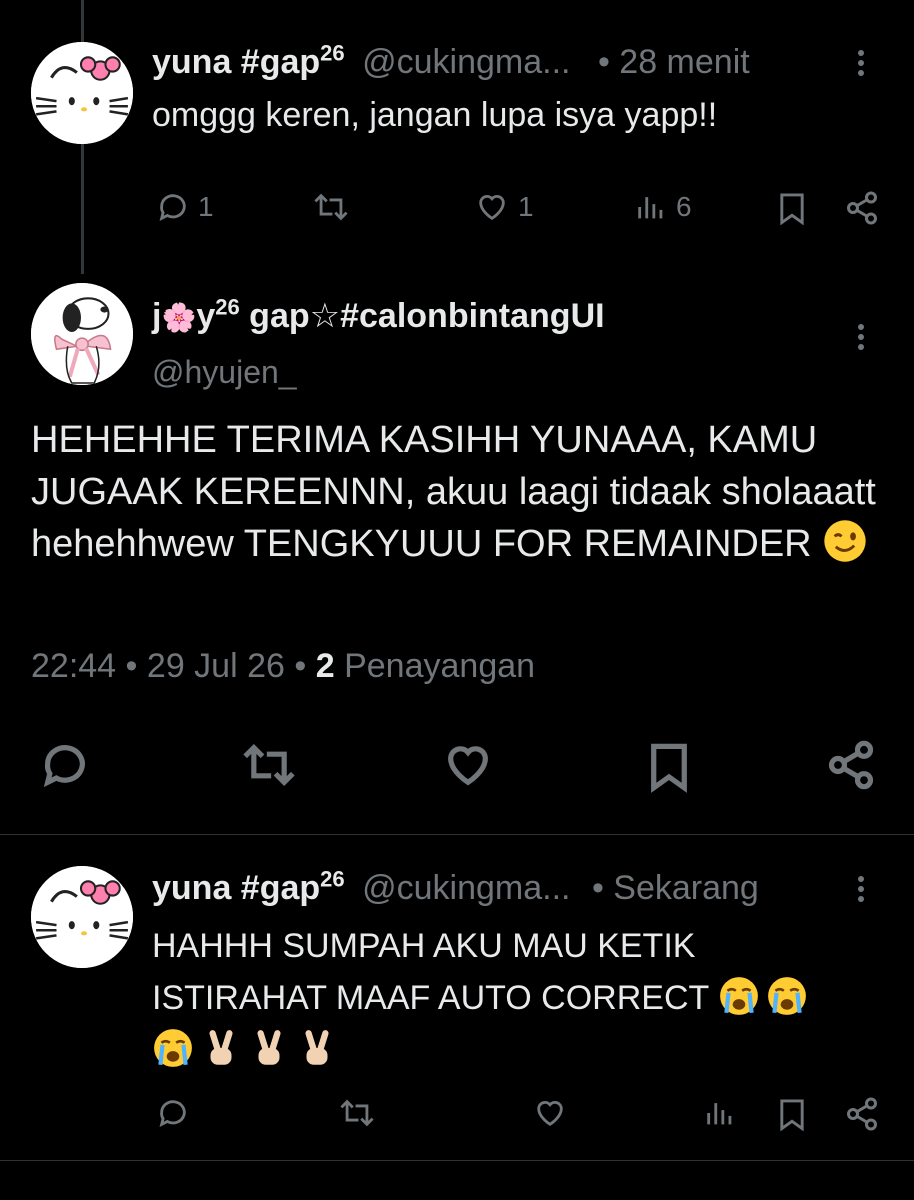 The image size is (914, 1200). I want to click on timestamp-line: 22:44 • 29 Jul 26 • 2 Penayangan, so click(283, 666).